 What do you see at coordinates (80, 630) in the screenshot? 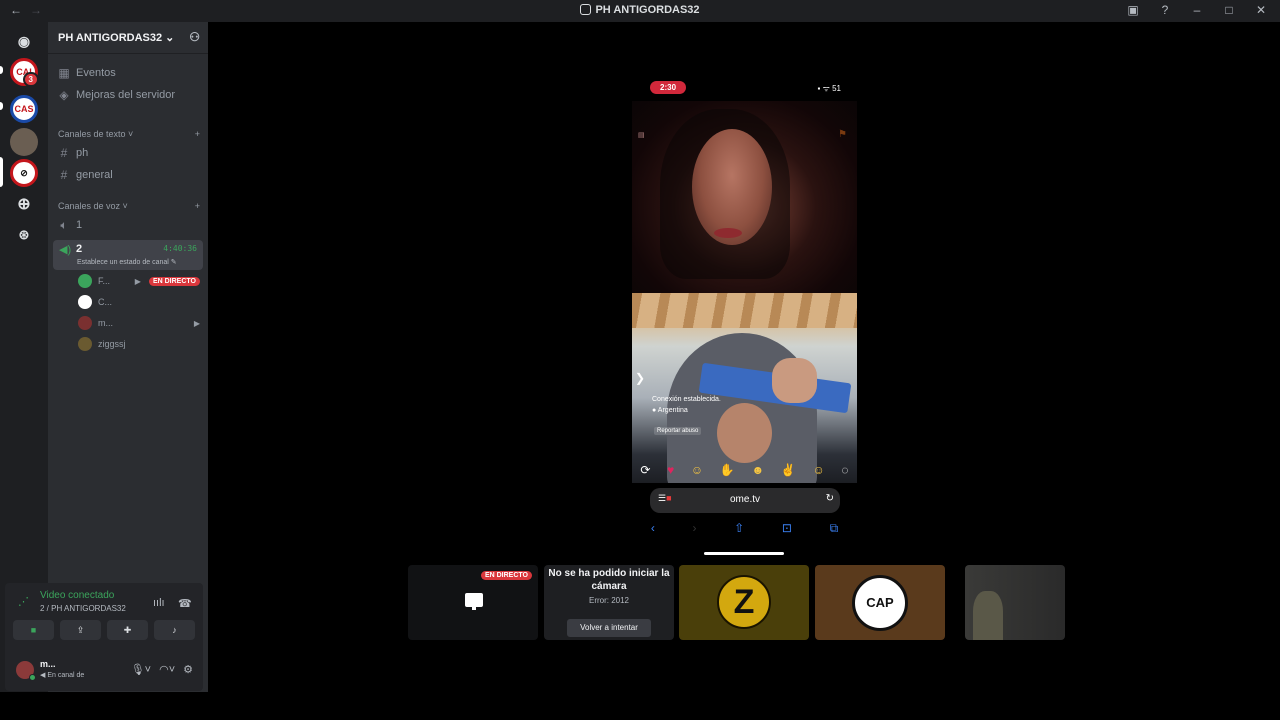
I see `screen-share-button: ⇪` at bounding box center [80, 630].